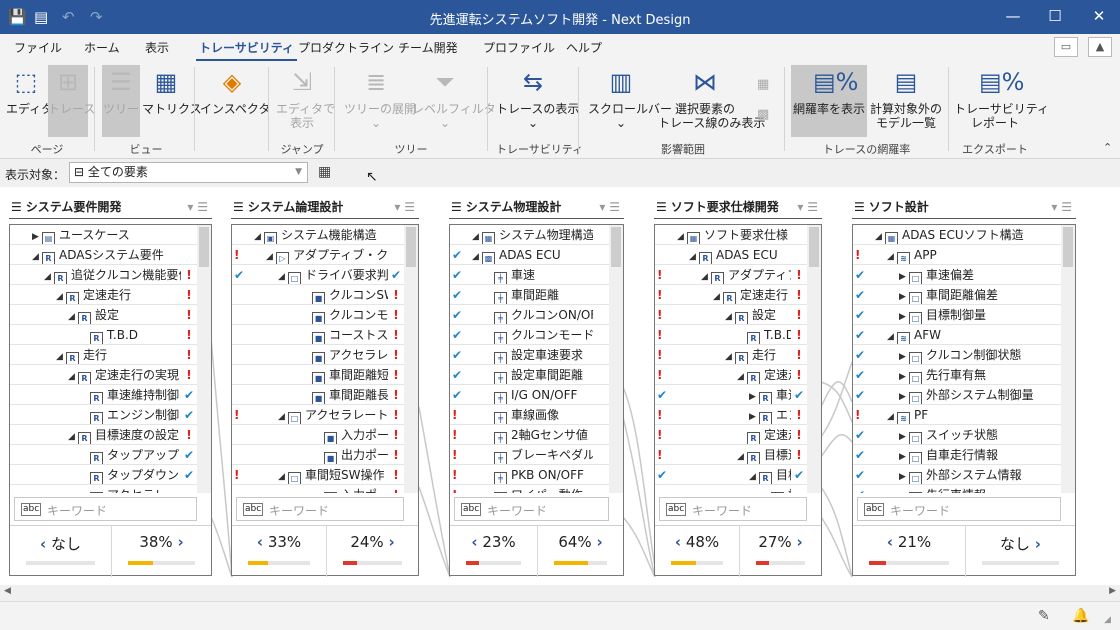 Image resolution: width=1120 pixels, height=630 pixels. Describe the element at coordinates (318, 489) in the screenshot. I see `tree-row: ■ 入力ポート !` at that location.